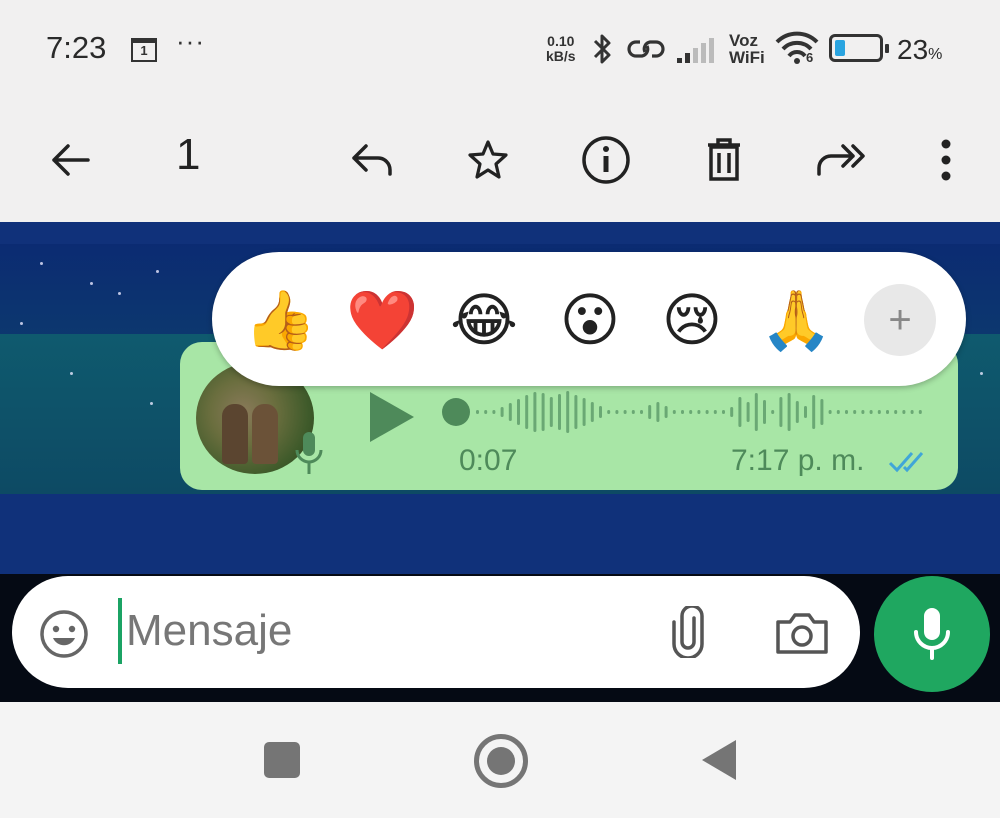  Describe the element at coordinates (501, 761) in the screenshot. I see `home-button` at that location.